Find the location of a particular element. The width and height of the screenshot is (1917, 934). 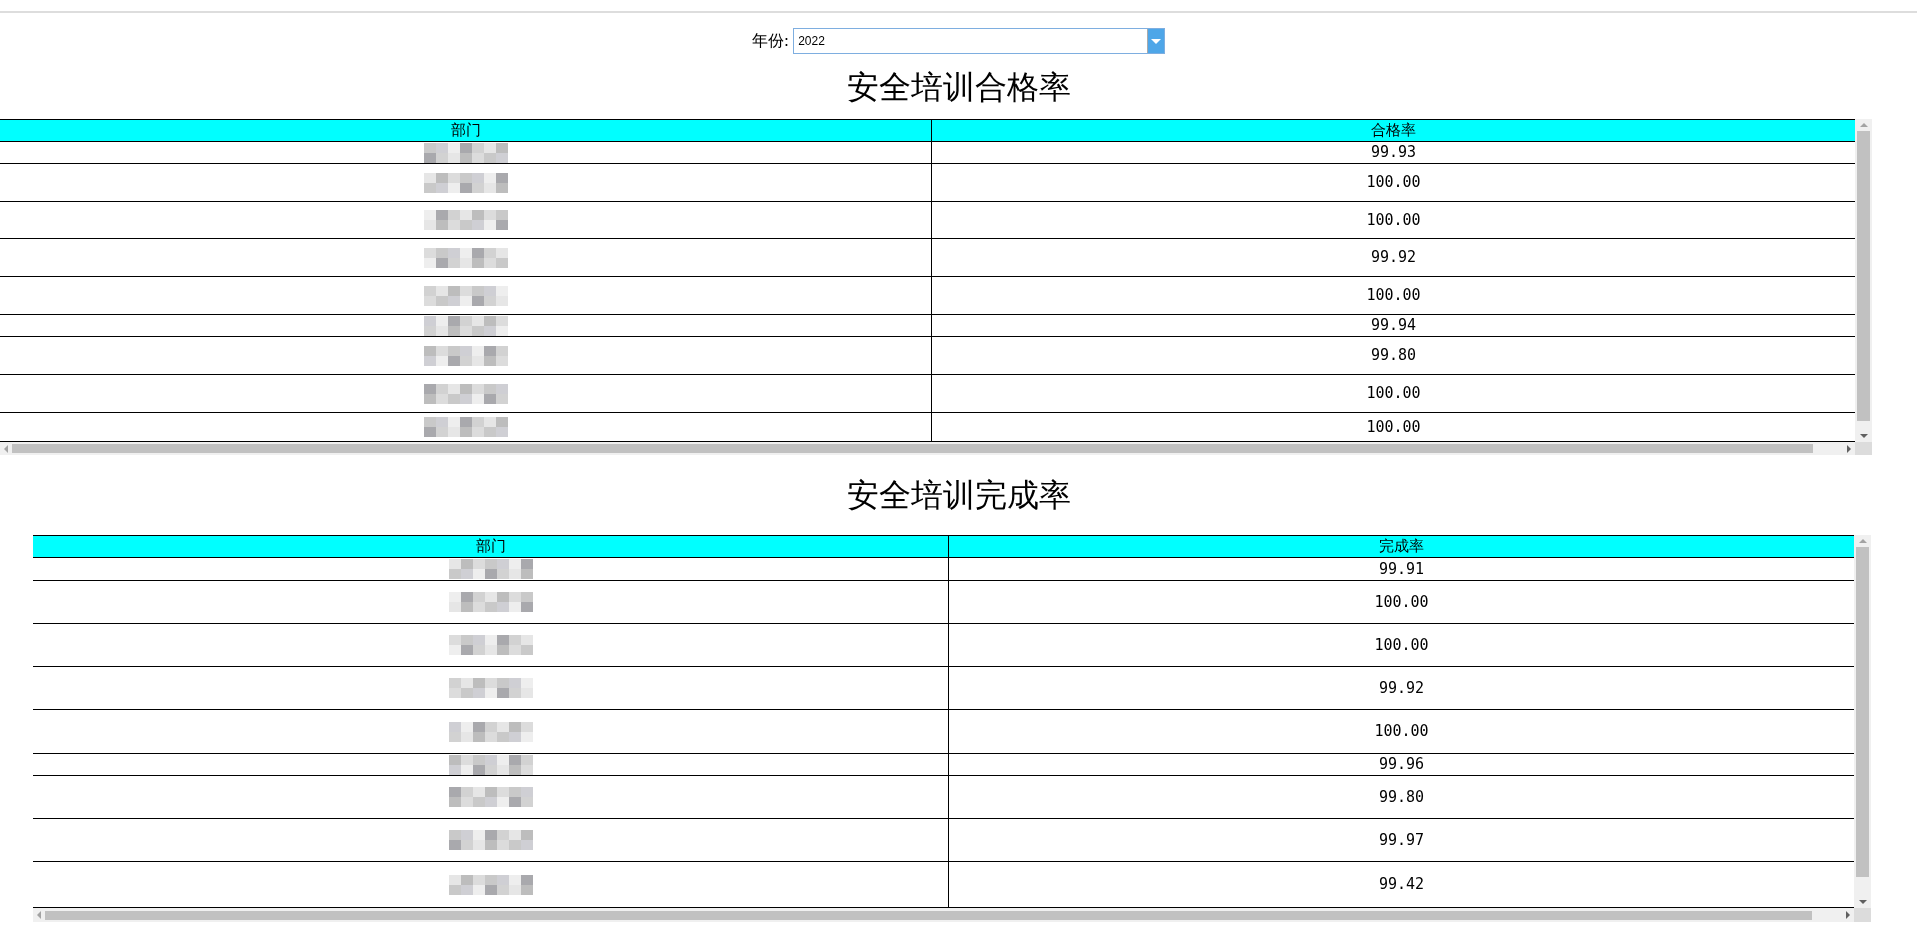

rate-cell-text: 99.97 is located at coordinates (1401, 840).